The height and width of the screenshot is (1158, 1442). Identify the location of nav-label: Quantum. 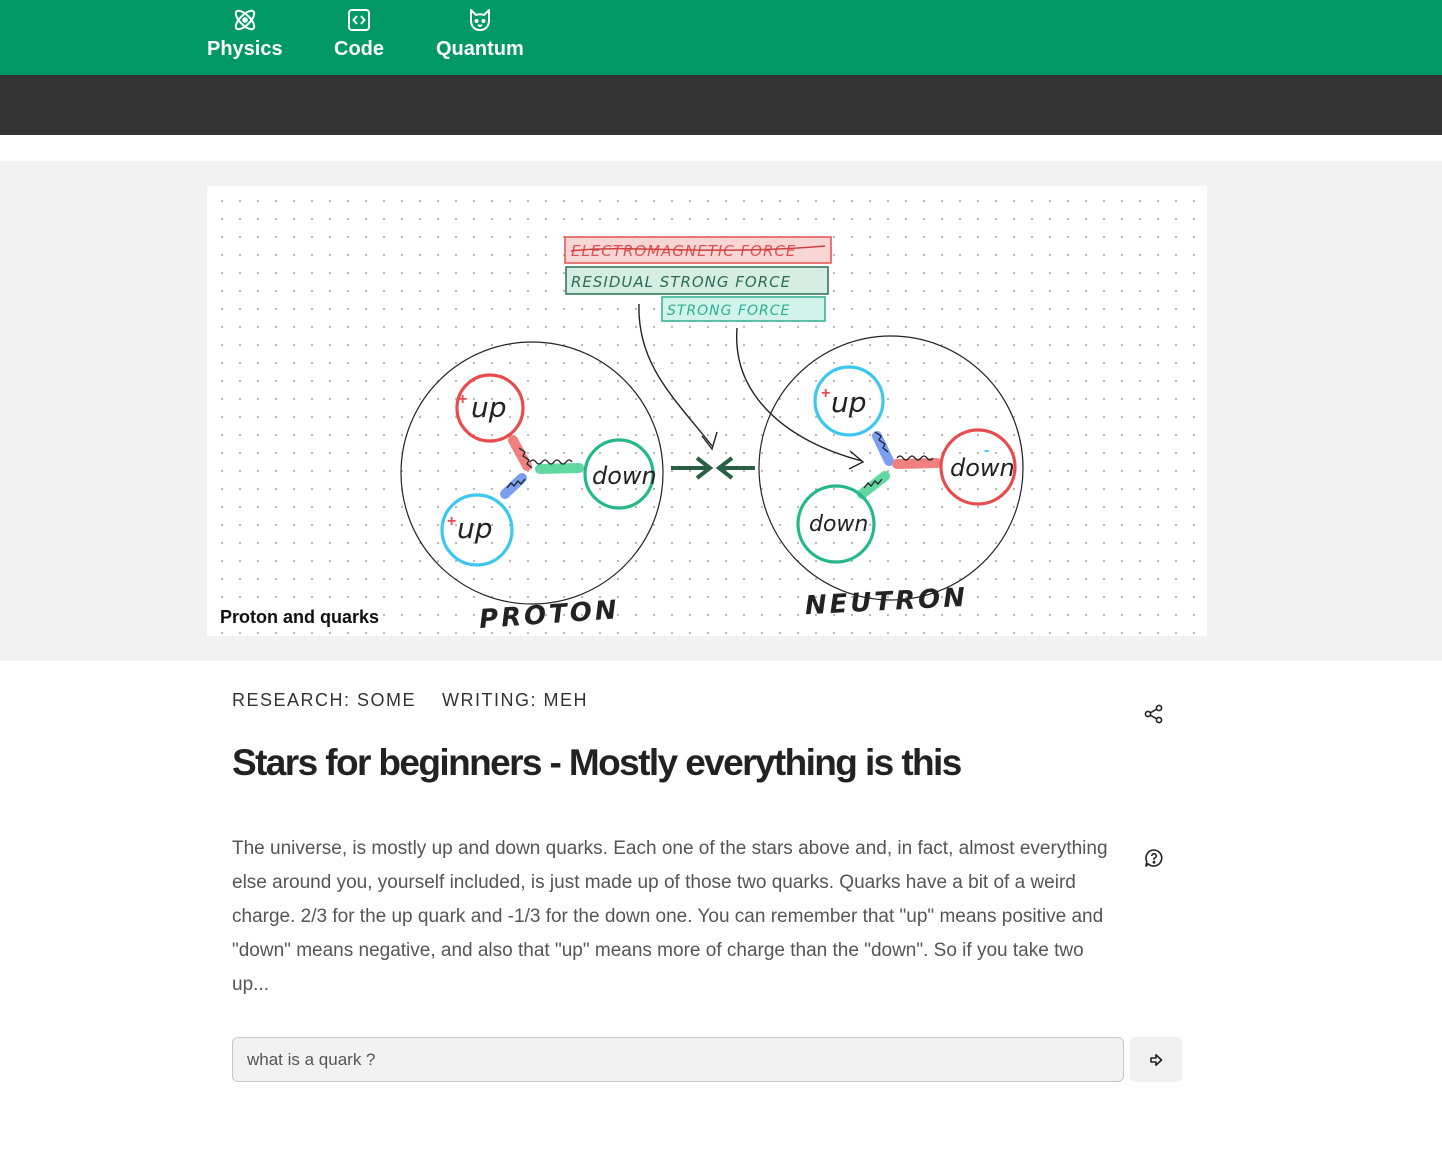
(480, 49).